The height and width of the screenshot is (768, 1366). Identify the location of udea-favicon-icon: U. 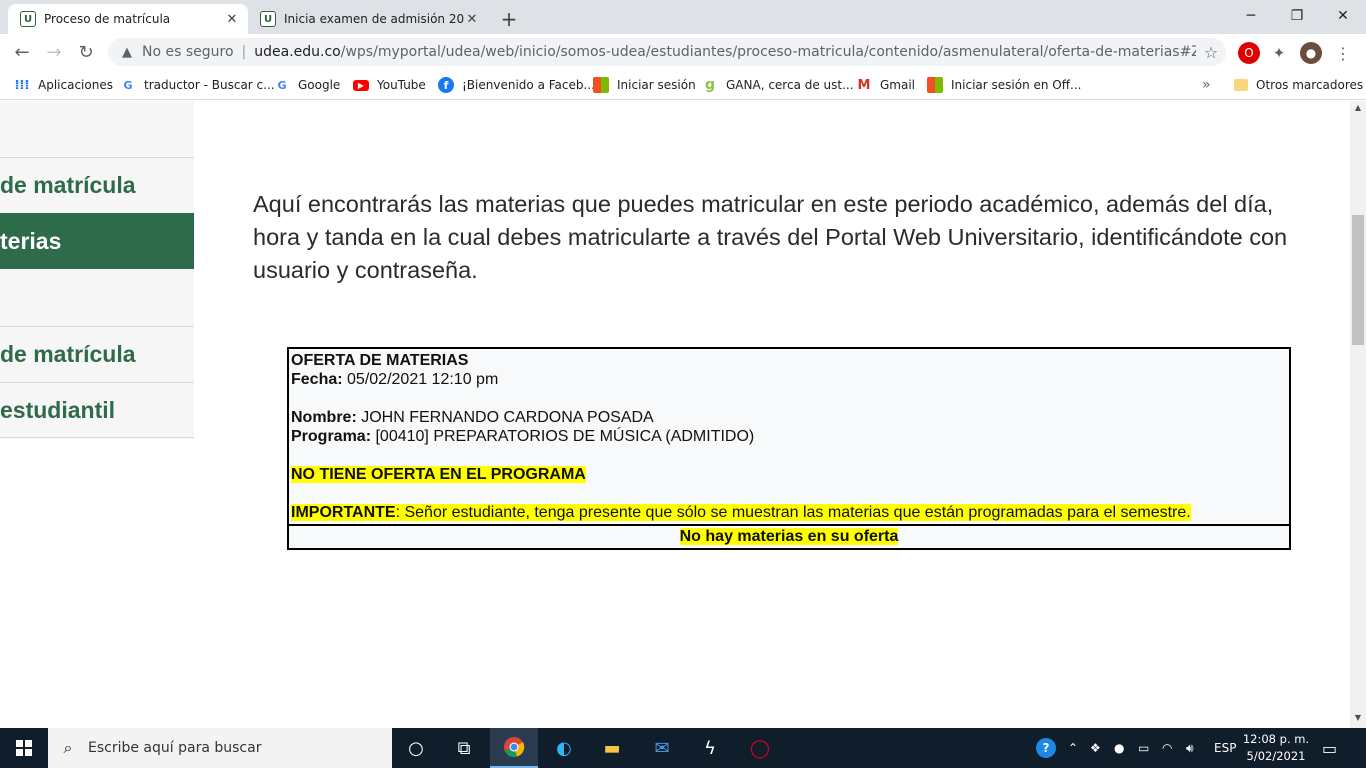
(268, 19).